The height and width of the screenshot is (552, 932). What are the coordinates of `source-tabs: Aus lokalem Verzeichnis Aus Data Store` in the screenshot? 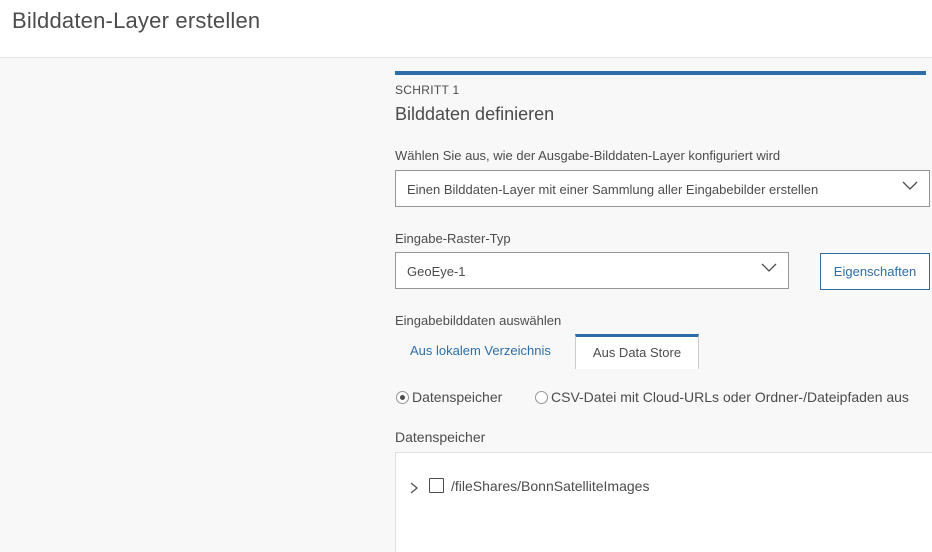 It's located at (663, 351).